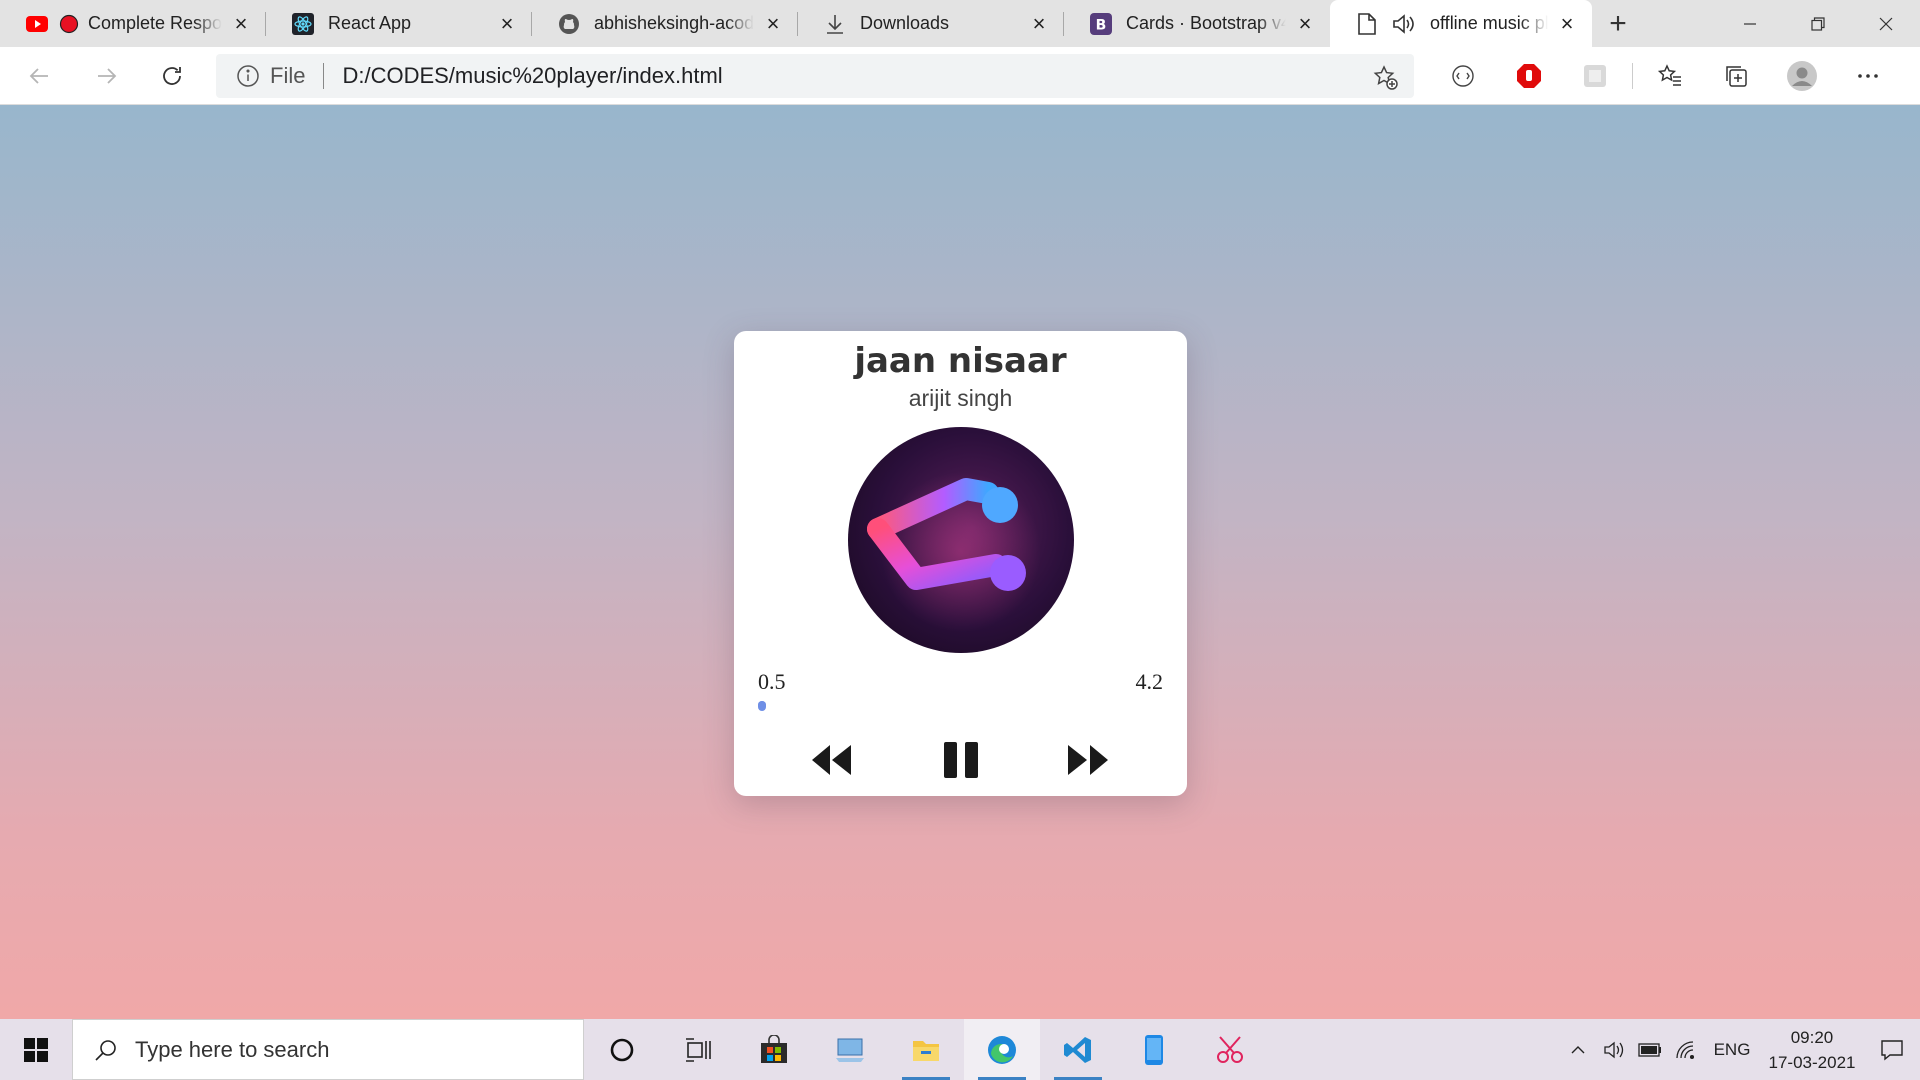 This screenshot has height=1080, width=1920. Describe the element at coordinates (835, 24) in the screenshot. I see `download-icon` at that location.